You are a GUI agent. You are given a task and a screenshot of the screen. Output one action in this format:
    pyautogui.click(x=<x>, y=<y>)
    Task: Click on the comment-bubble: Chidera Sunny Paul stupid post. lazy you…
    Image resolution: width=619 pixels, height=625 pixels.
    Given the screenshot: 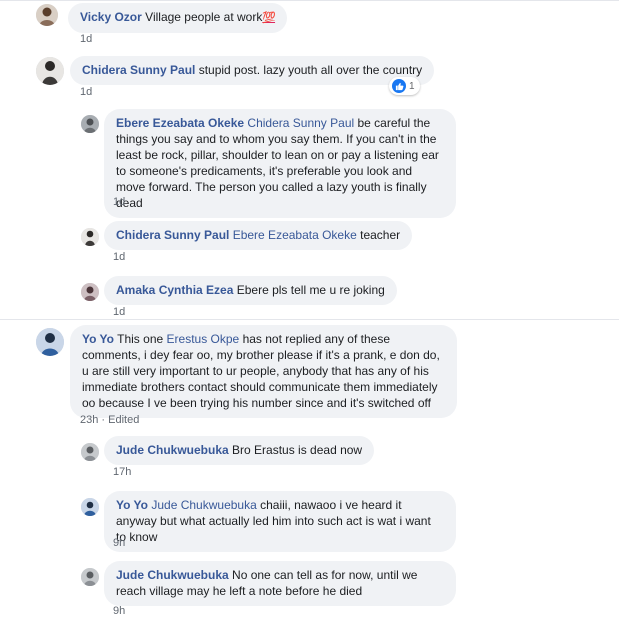 What is the action you would take?
    pyautogui.click(x=252, y=70)
    